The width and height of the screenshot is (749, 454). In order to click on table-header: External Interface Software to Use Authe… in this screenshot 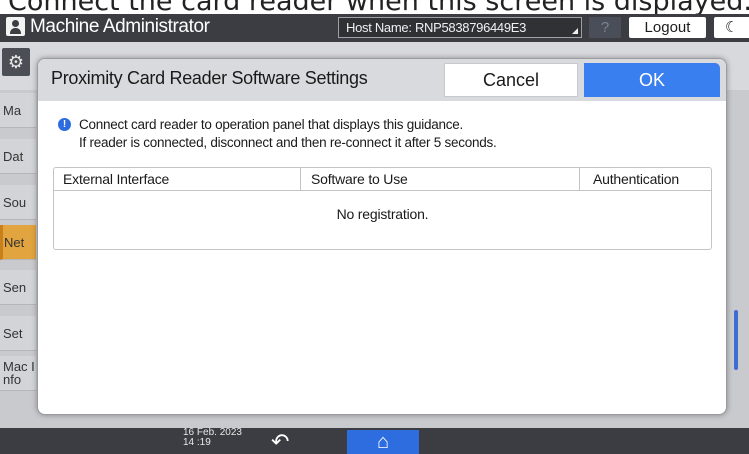, I will do `click(382, 179)`.